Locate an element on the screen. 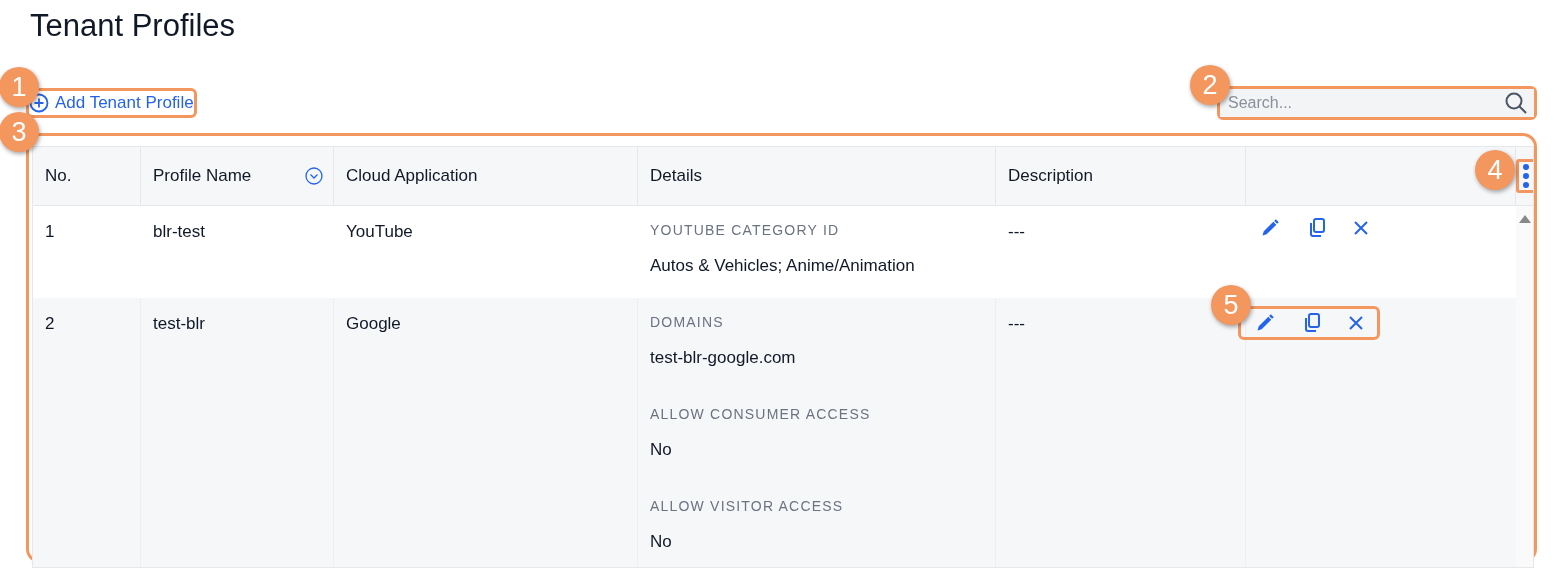 This screenshot has width=1559, height=576. table-cell: Google is located at coordinates (373, 323).